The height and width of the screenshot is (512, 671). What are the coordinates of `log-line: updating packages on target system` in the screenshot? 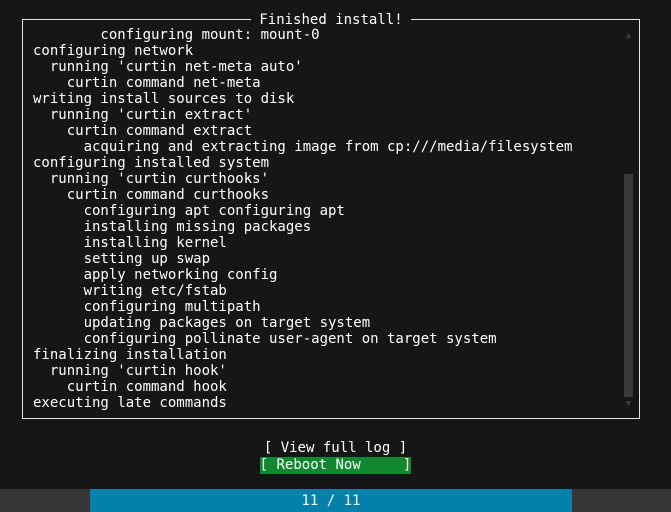 It's located at (202, 323).